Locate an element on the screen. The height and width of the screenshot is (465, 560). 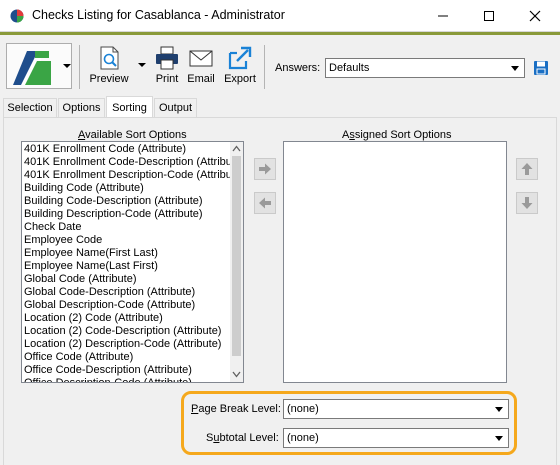
printer-icon is located at coordinates (167, 58).